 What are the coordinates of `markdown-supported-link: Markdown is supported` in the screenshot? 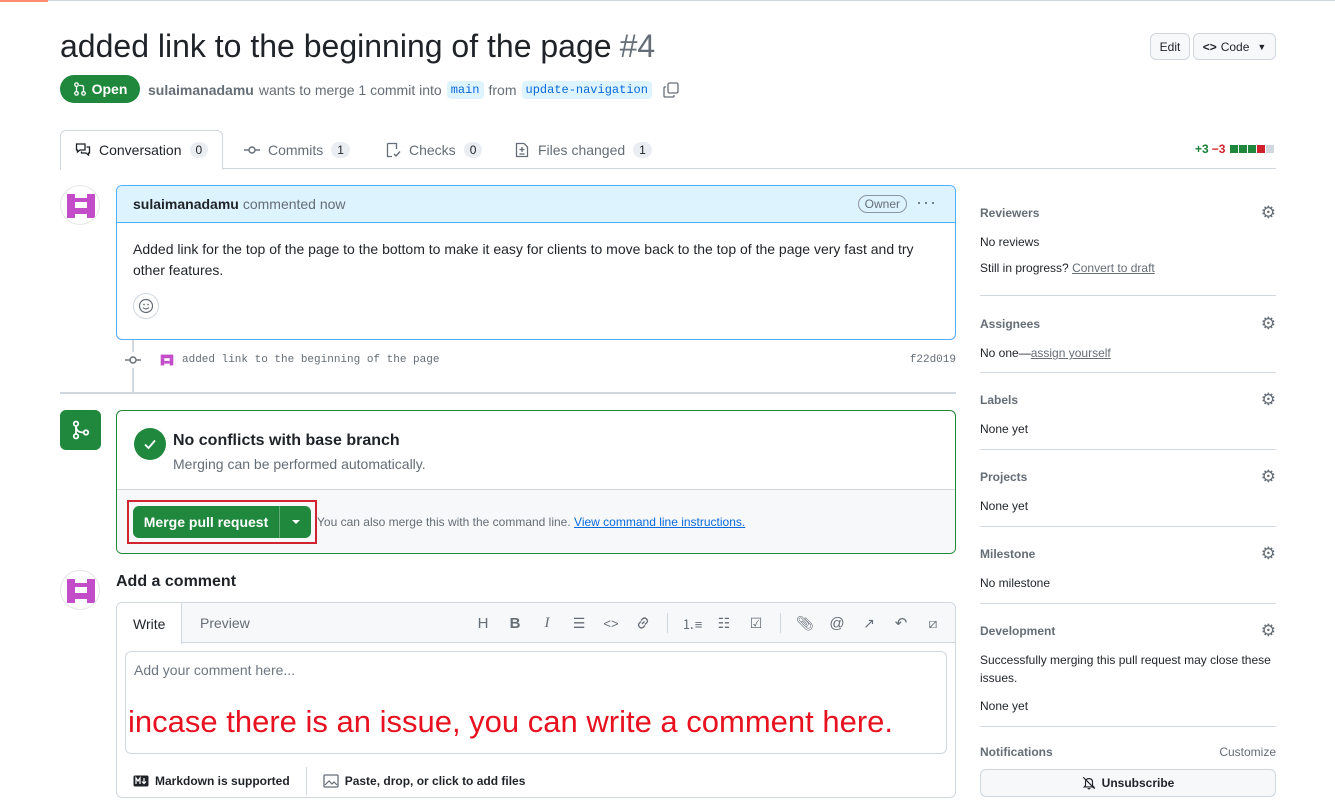 It's located at (211, 781).